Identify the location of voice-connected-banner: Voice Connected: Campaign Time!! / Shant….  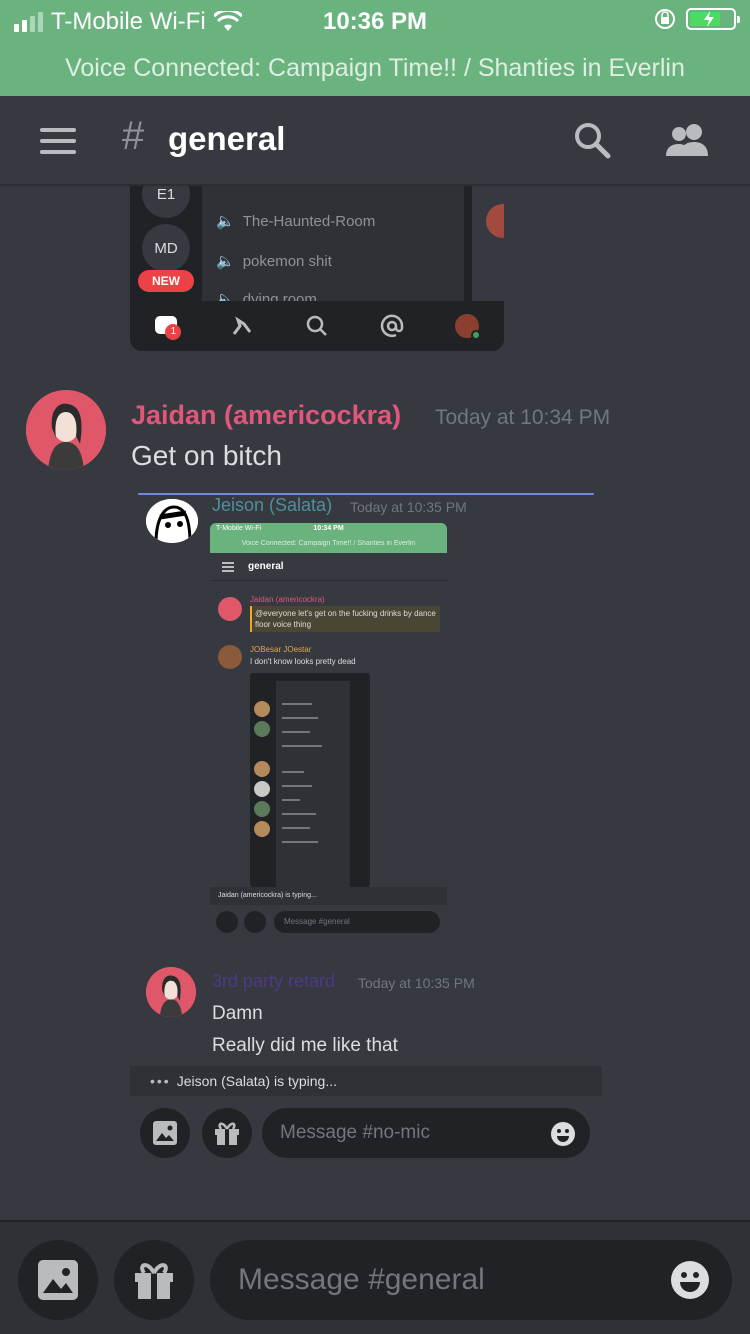
(375, 68).